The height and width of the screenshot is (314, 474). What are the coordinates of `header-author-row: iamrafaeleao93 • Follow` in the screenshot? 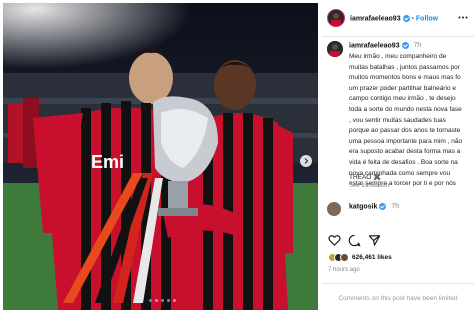 It's located at (394, 18).